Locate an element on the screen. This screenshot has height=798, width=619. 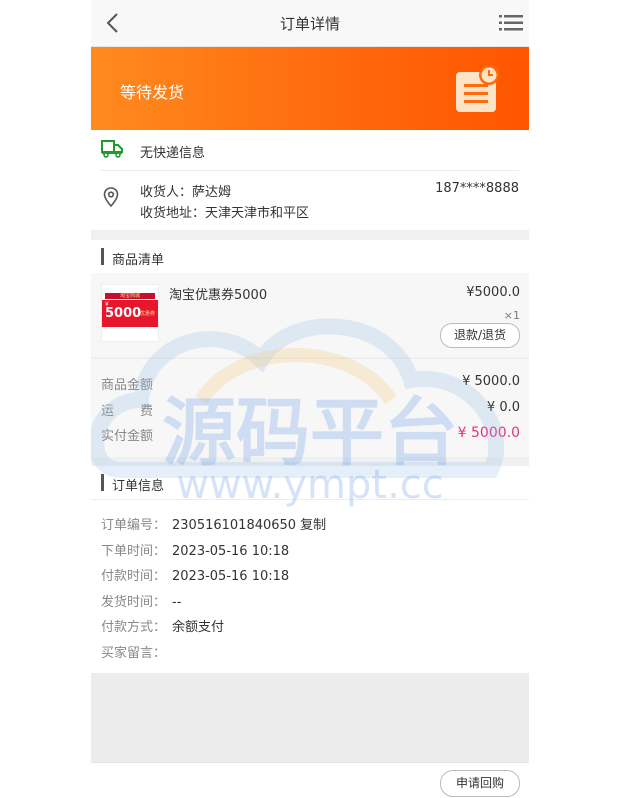
receiver-address: 收货地址：天津天津市和平区 is located at coordinates (225, 213).